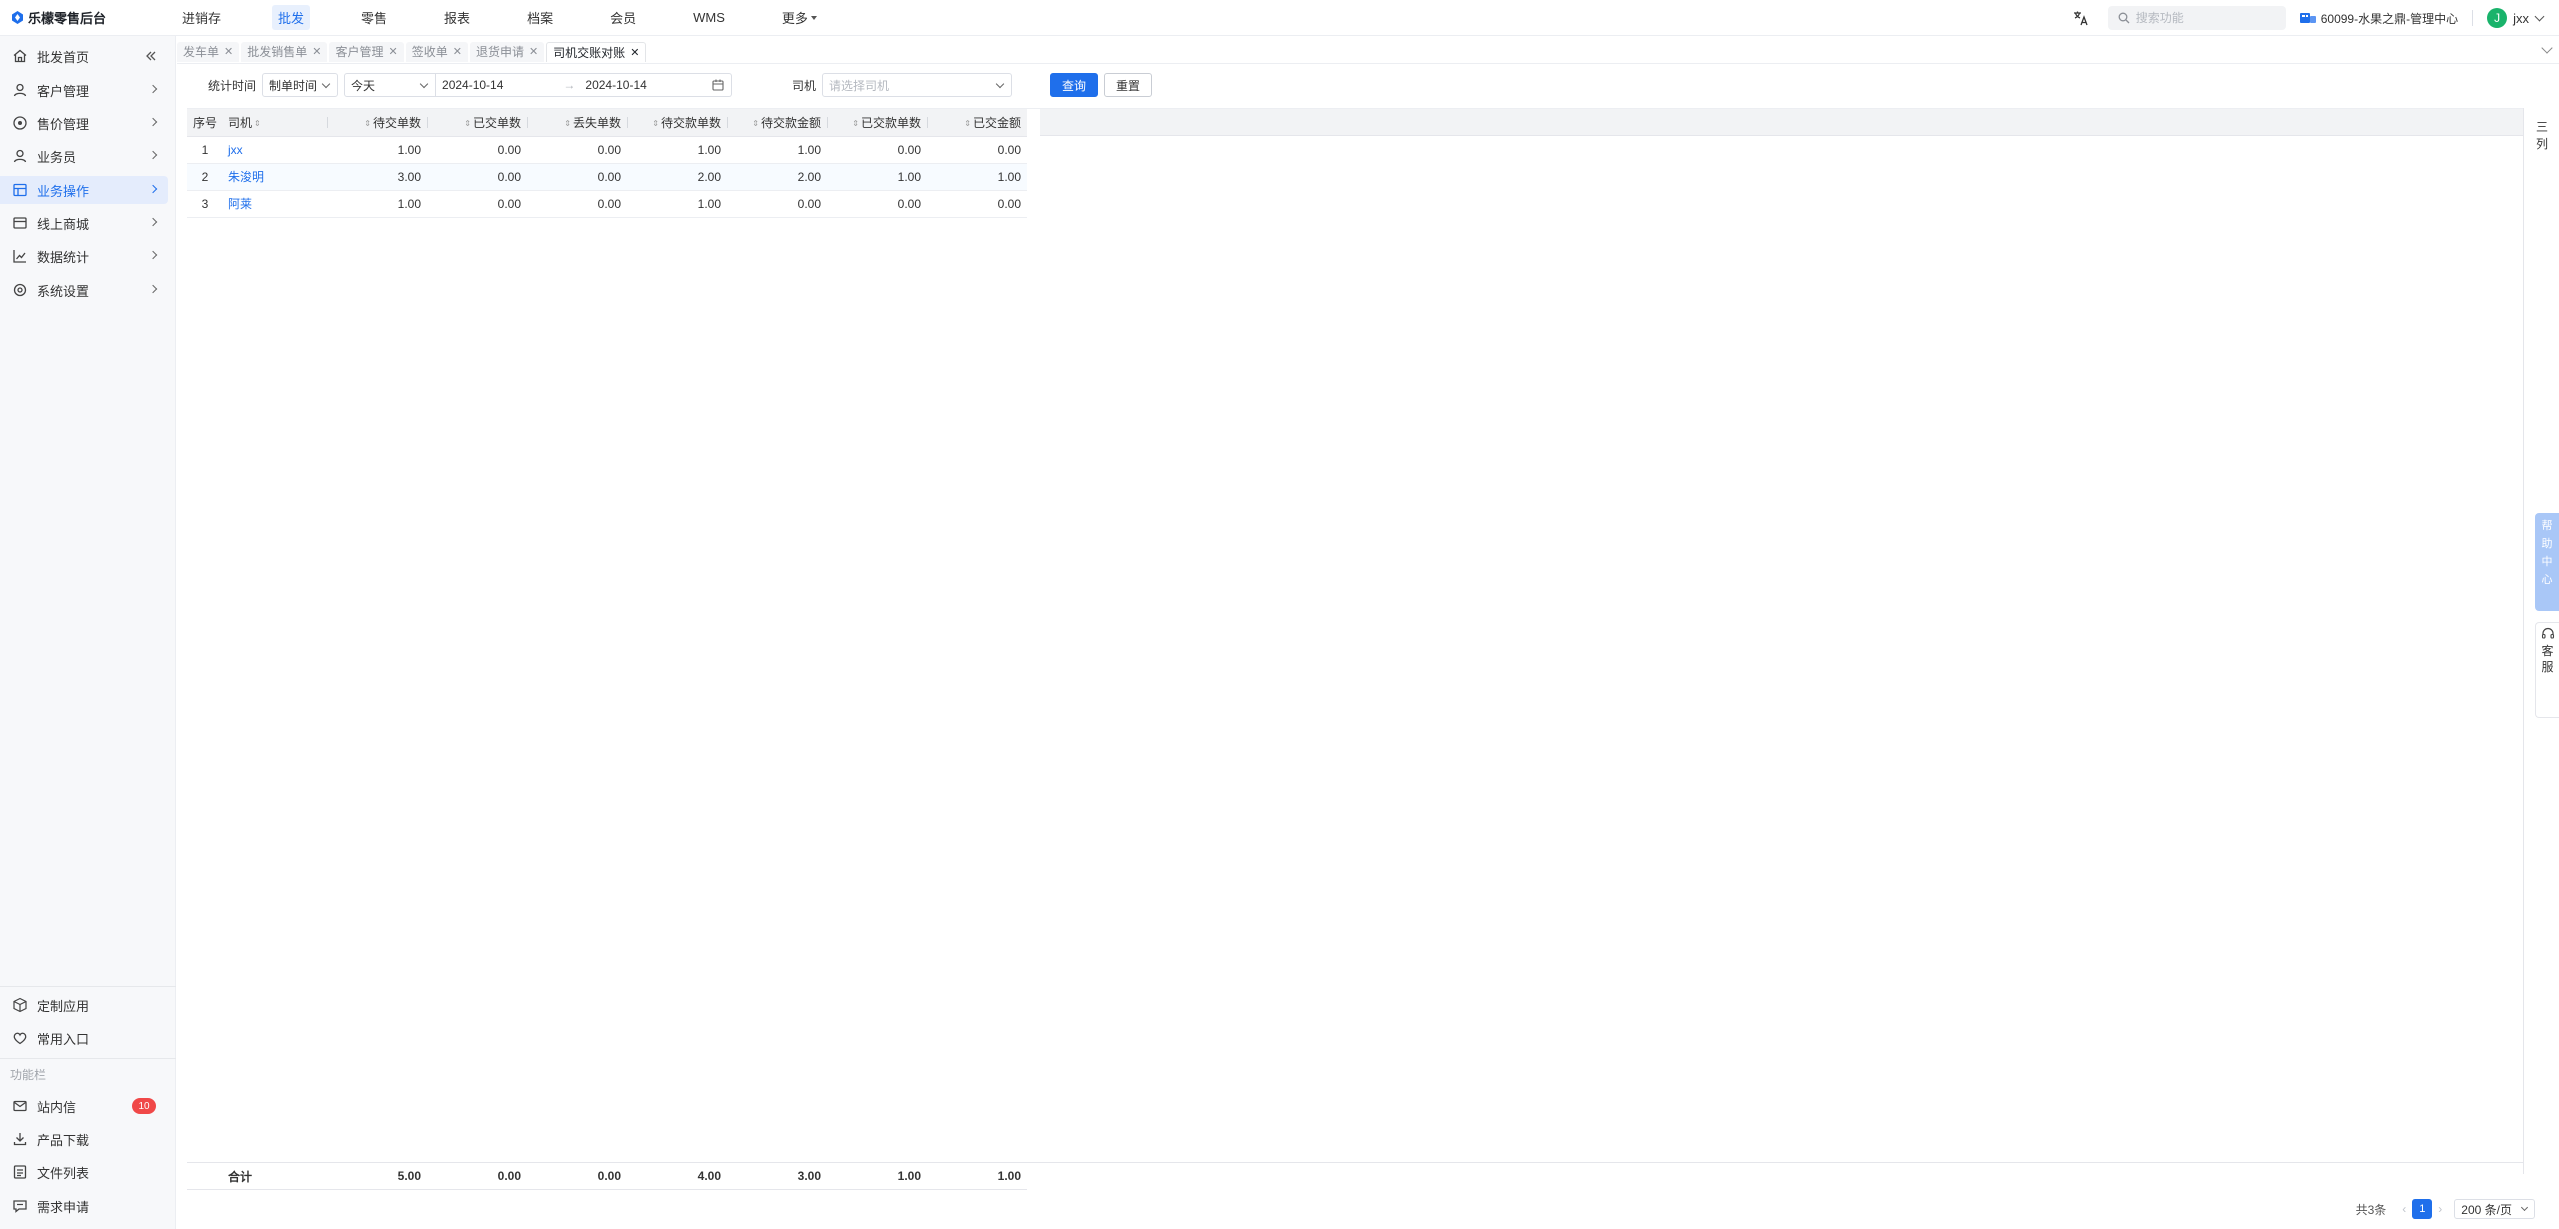  I want to click on time-type-select: 制单时间, so click(300, 85).